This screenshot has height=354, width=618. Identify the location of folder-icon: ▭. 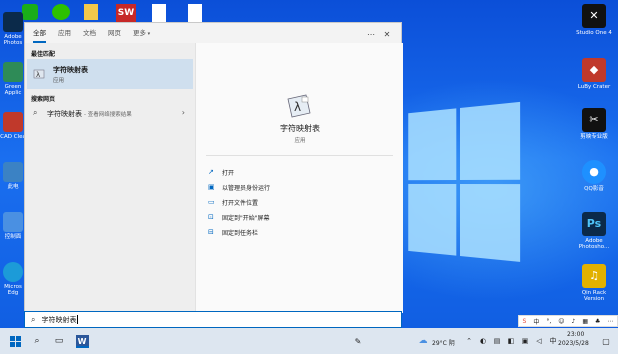
(211, 202).